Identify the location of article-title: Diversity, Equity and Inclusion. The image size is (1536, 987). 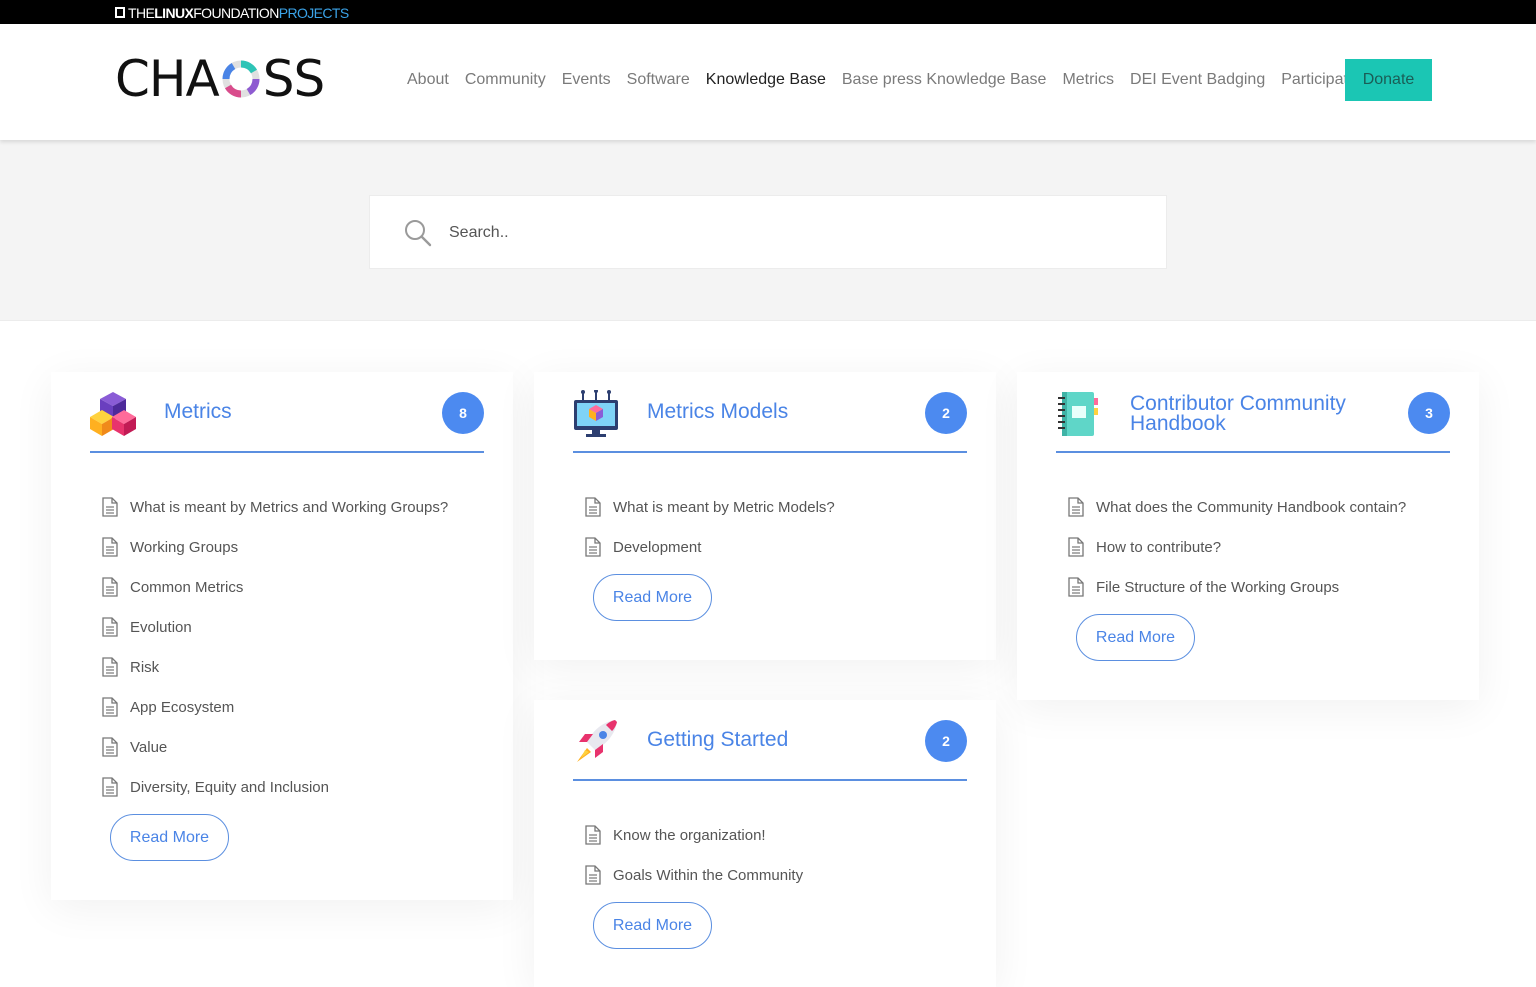
(229, 787).